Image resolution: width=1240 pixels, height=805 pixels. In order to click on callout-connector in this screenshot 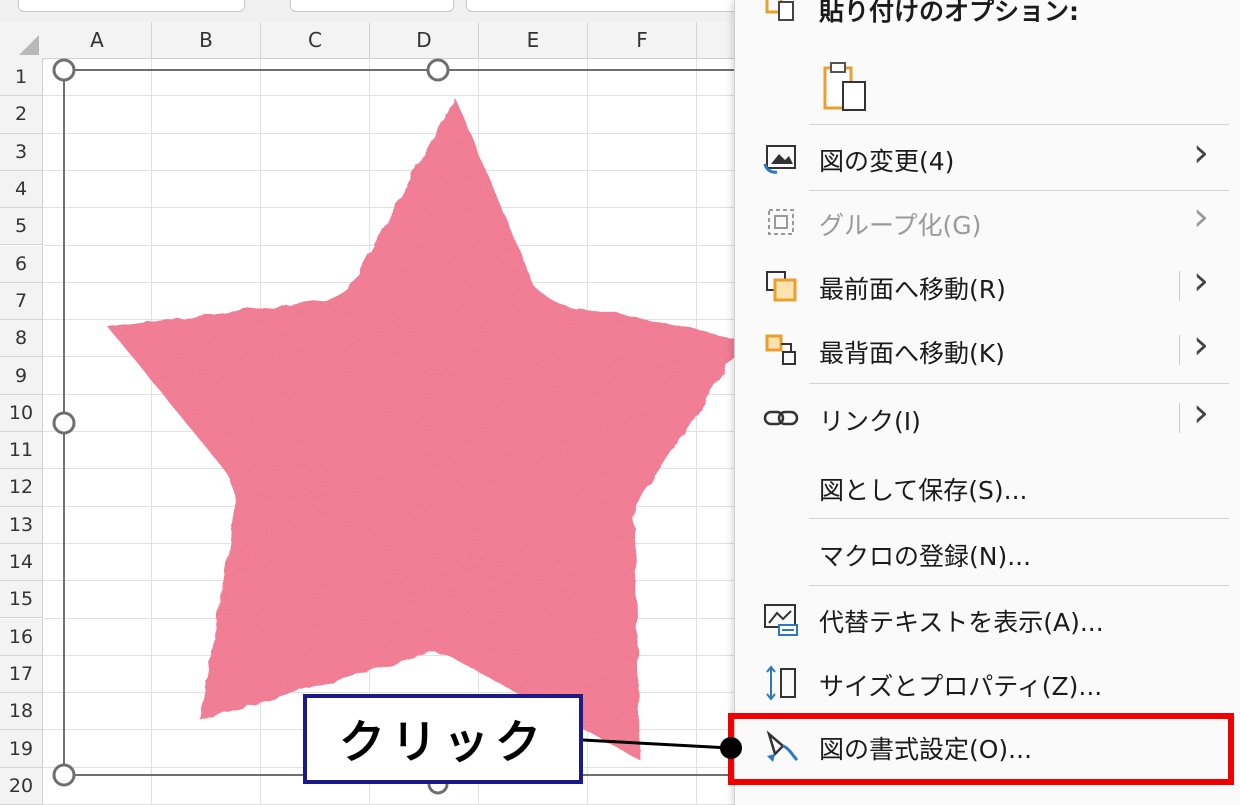, I will do `click(662, 748)`.